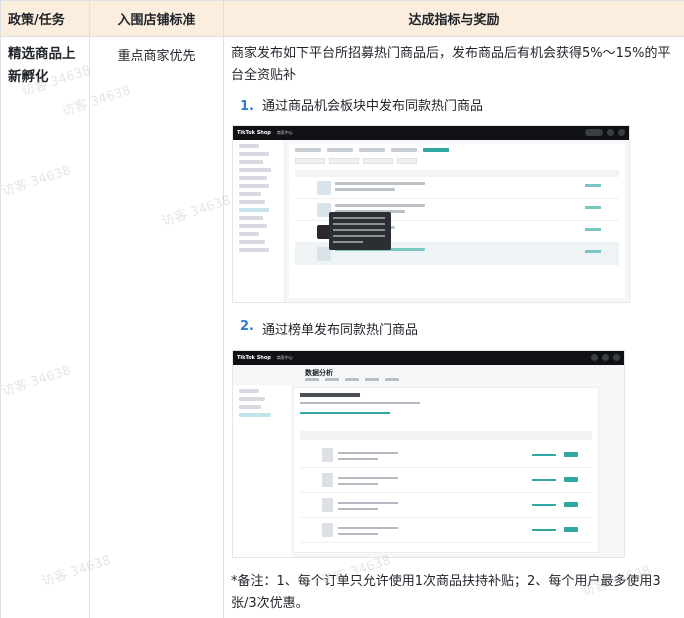 The width and height of the screenshot is (684, 618). What do you see at coordinates (446, 470) in the screenshot?
I see `ranking-panel` at bounding box center [446, 470].